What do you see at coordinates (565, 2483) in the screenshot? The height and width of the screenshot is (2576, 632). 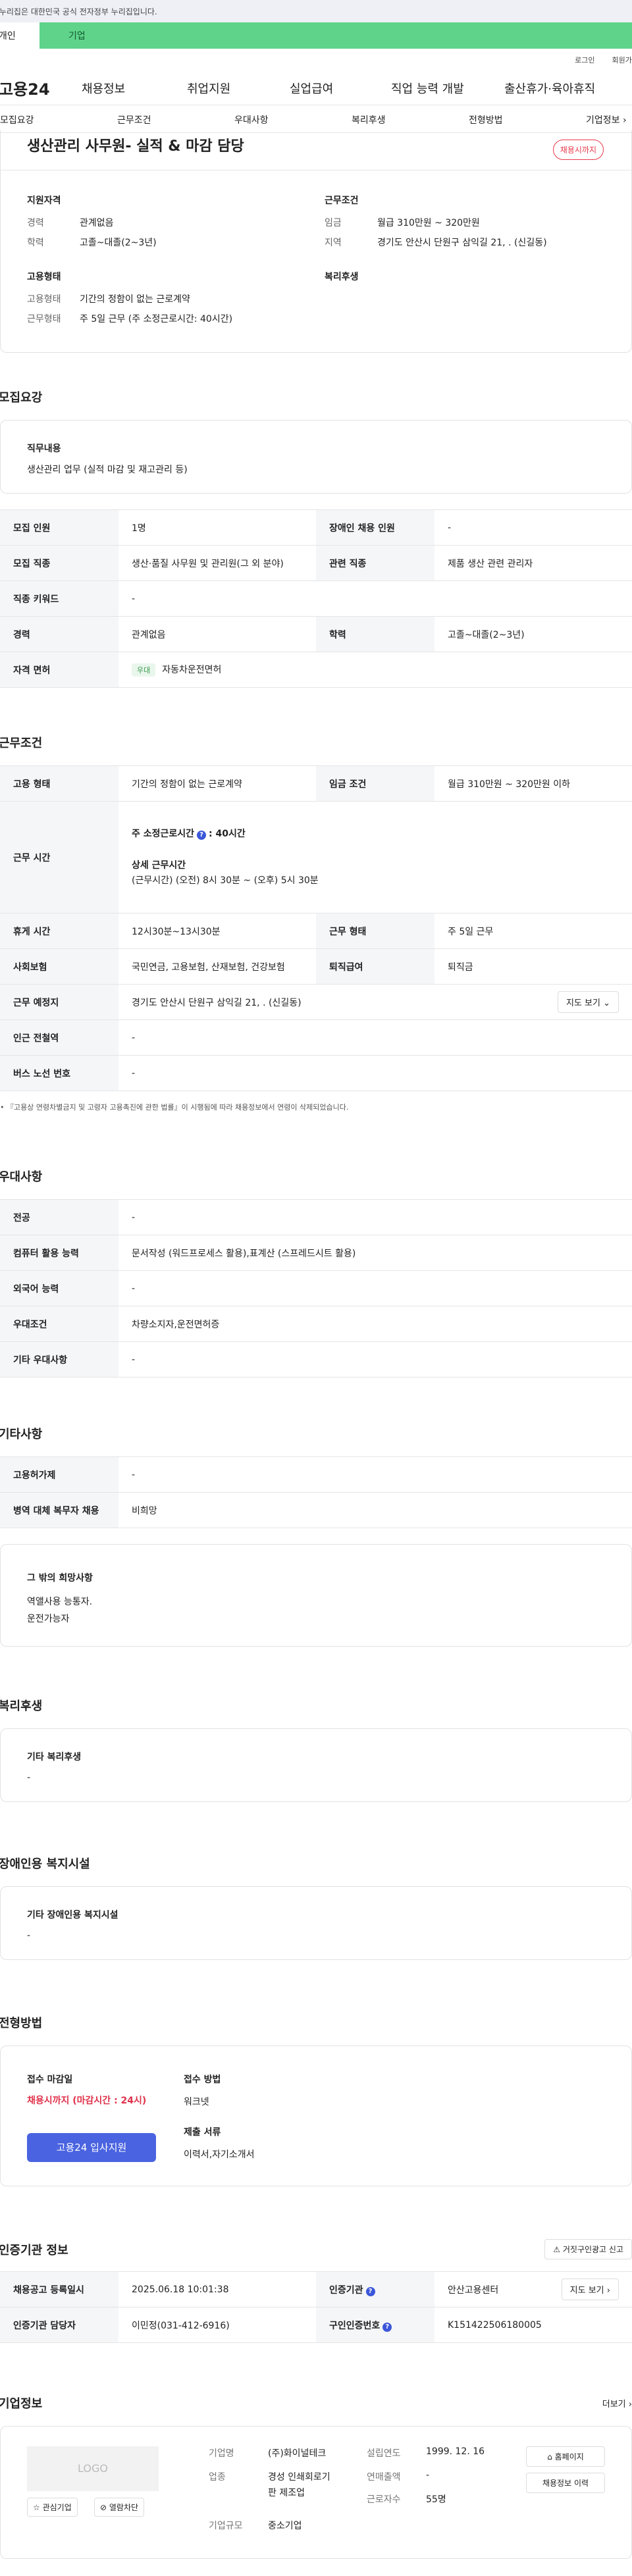 I see `hiring-history-button: 채용정보 이력` at bounding box center [565, 2483].